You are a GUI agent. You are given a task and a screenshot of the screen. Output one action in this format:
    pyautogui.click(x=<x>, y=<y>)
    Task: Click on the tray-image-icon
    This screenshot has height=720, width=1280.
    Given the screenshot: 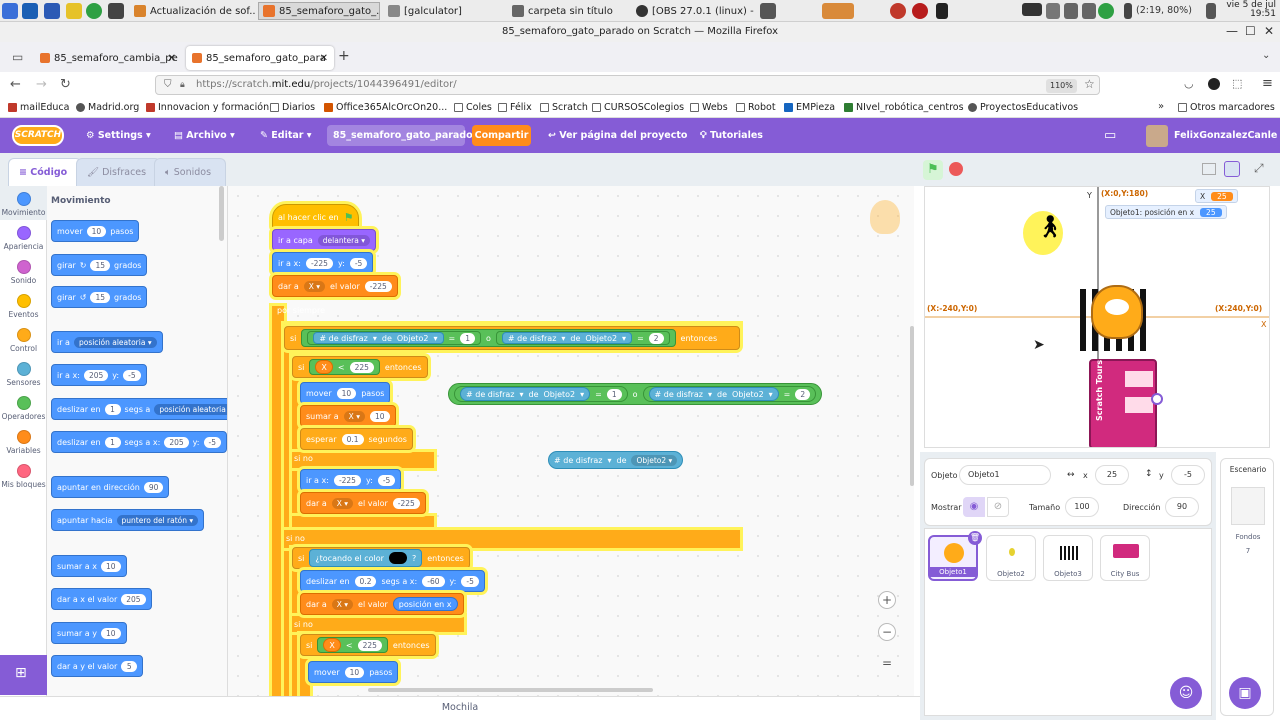 What is the action you would take?
    pyautogui.click(x=838, y=11)
    